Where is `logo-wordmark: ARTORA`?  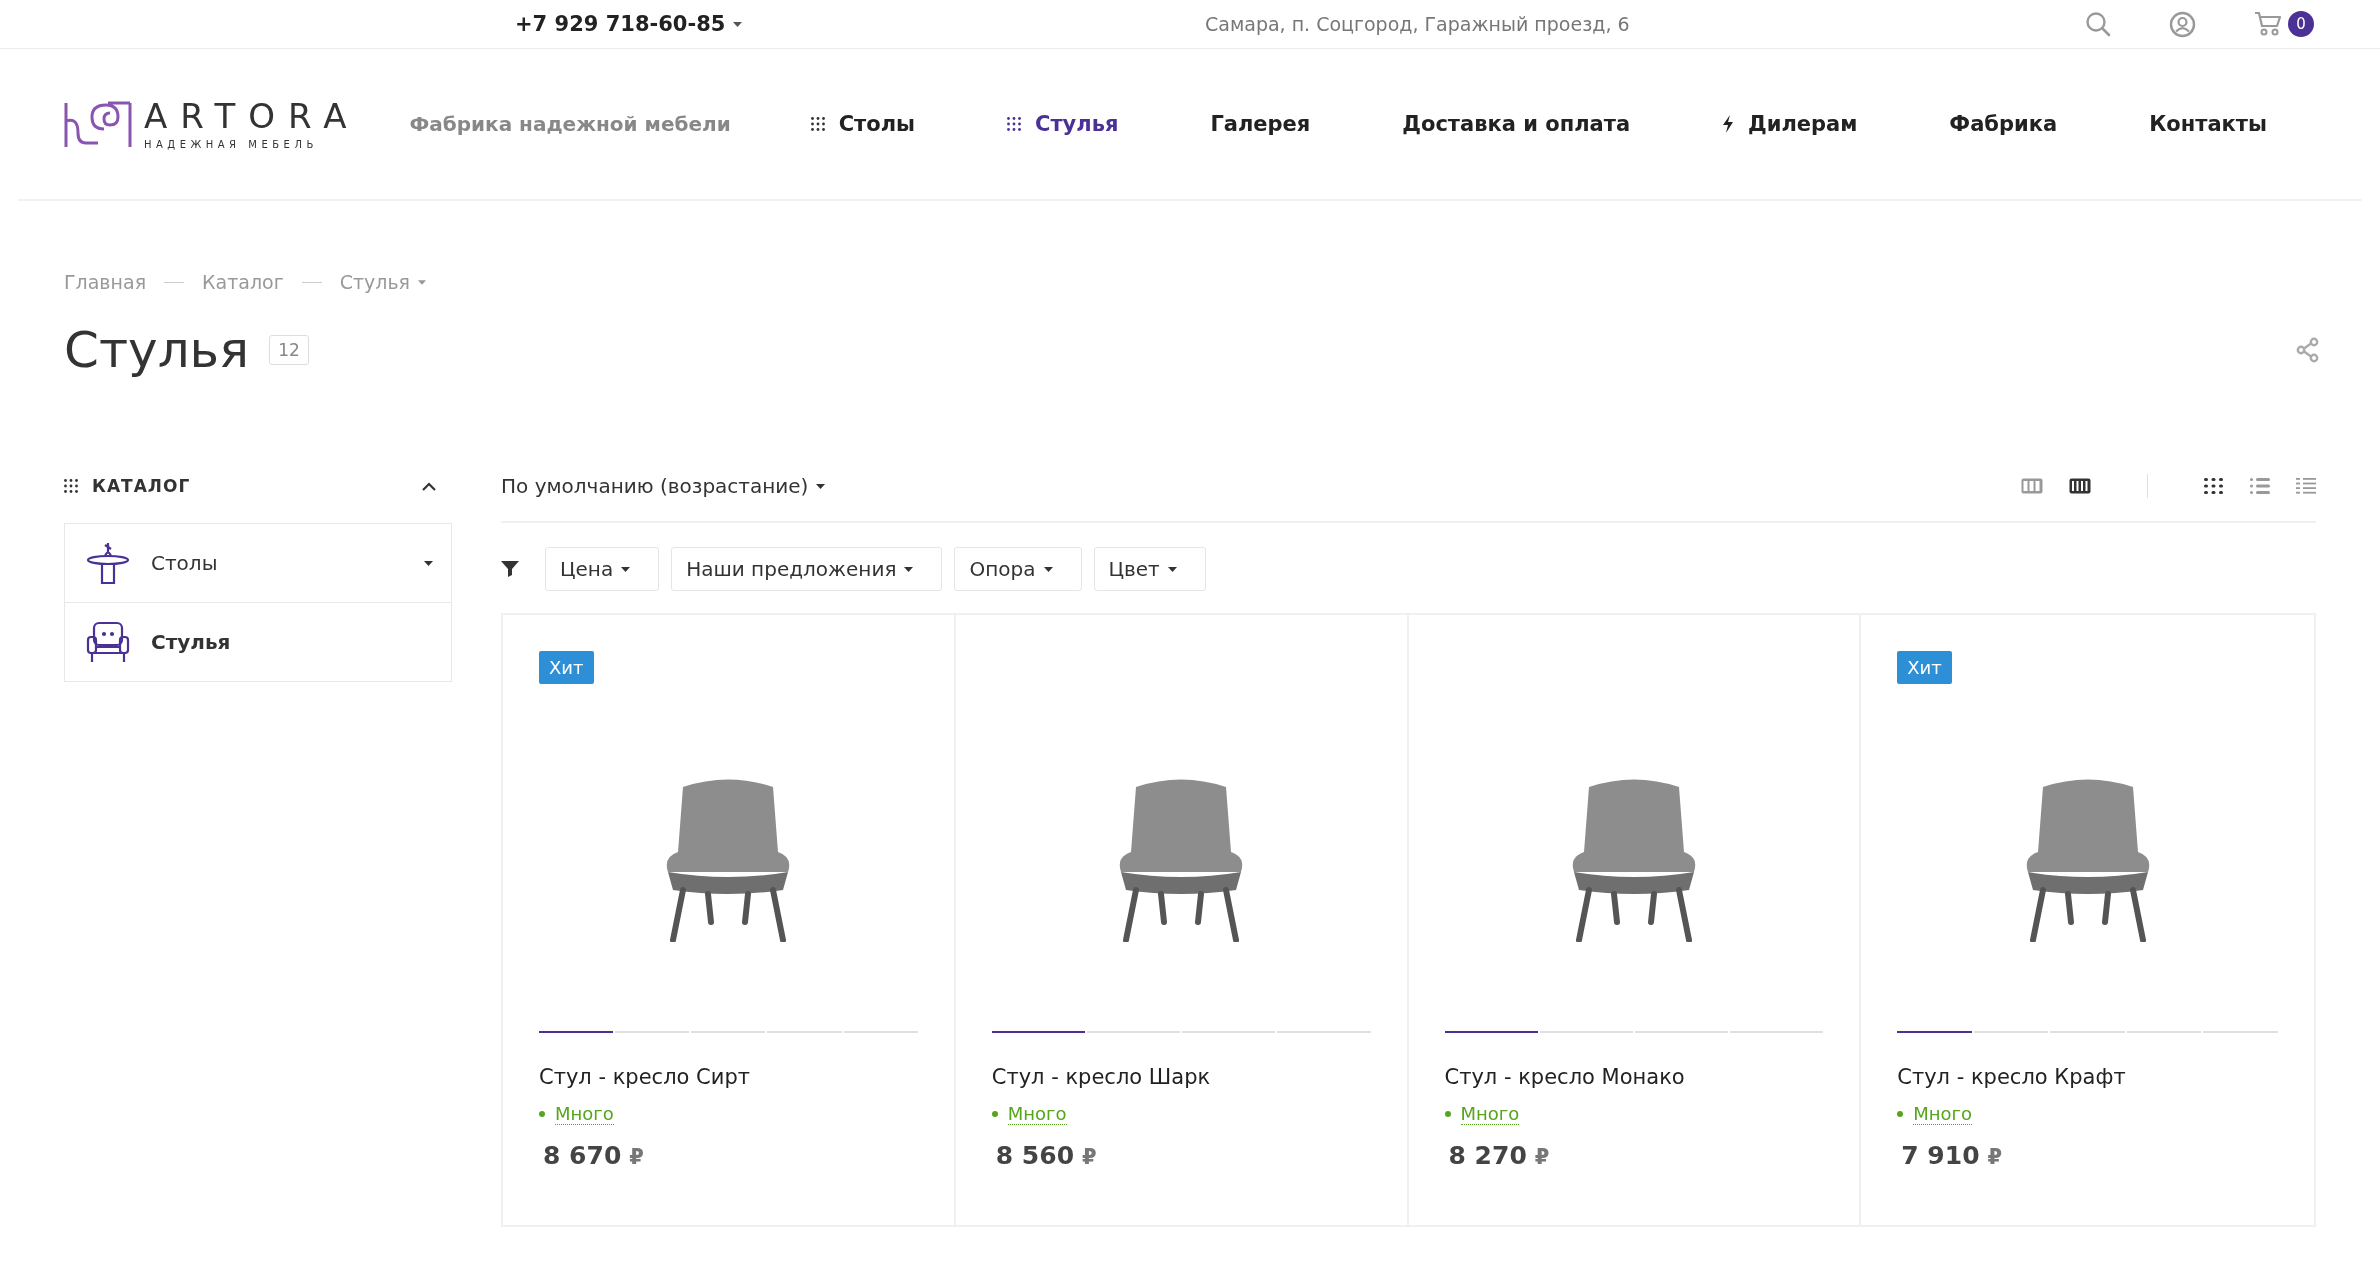
logo-wordmark: ARTORA is located at coordinates (252, 115).